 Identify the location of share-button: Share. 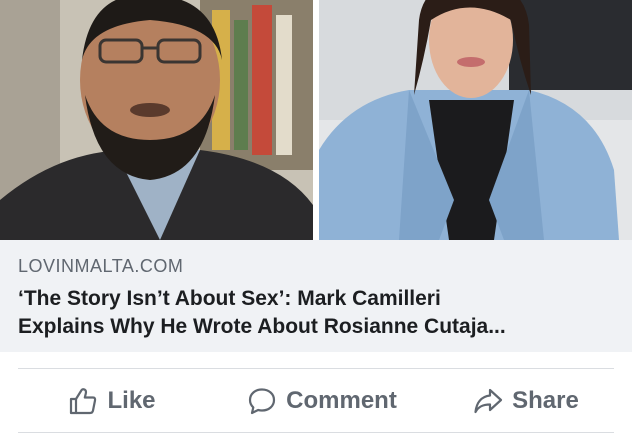
(526, 400).